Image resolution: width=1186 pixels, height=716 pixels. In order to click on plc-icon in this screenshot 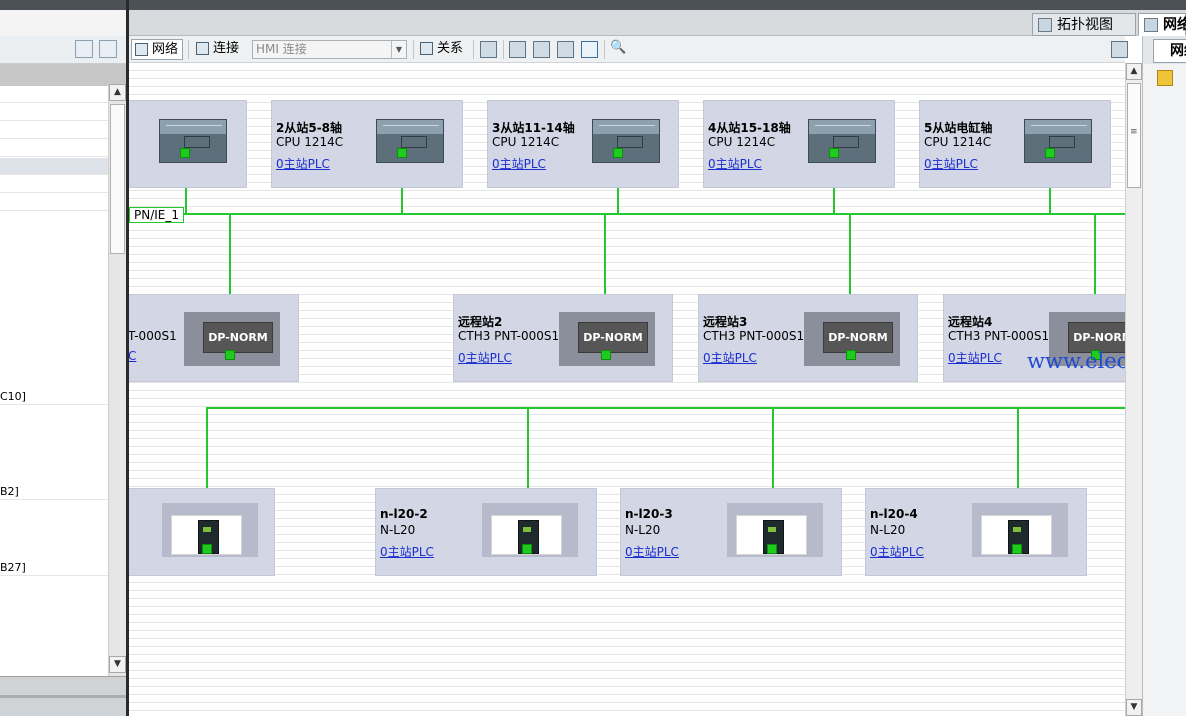, I will do `click(842, 141)`.